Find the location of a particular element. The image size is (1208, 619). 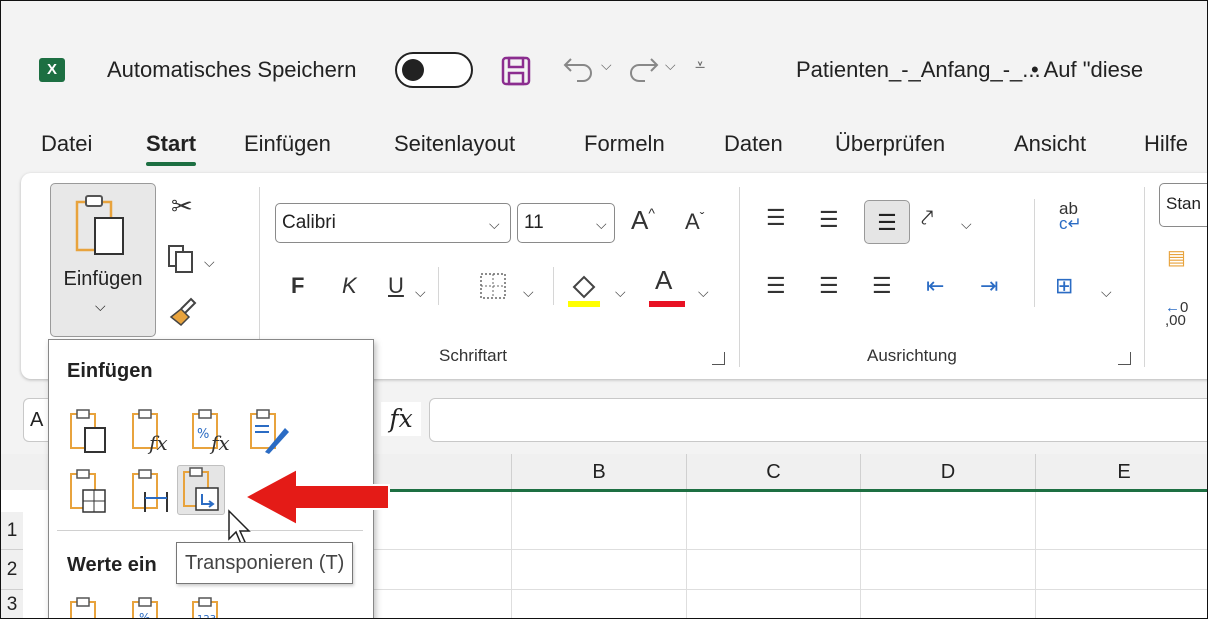

increase-font-icon: A^ is located at coordinates (643, 220).